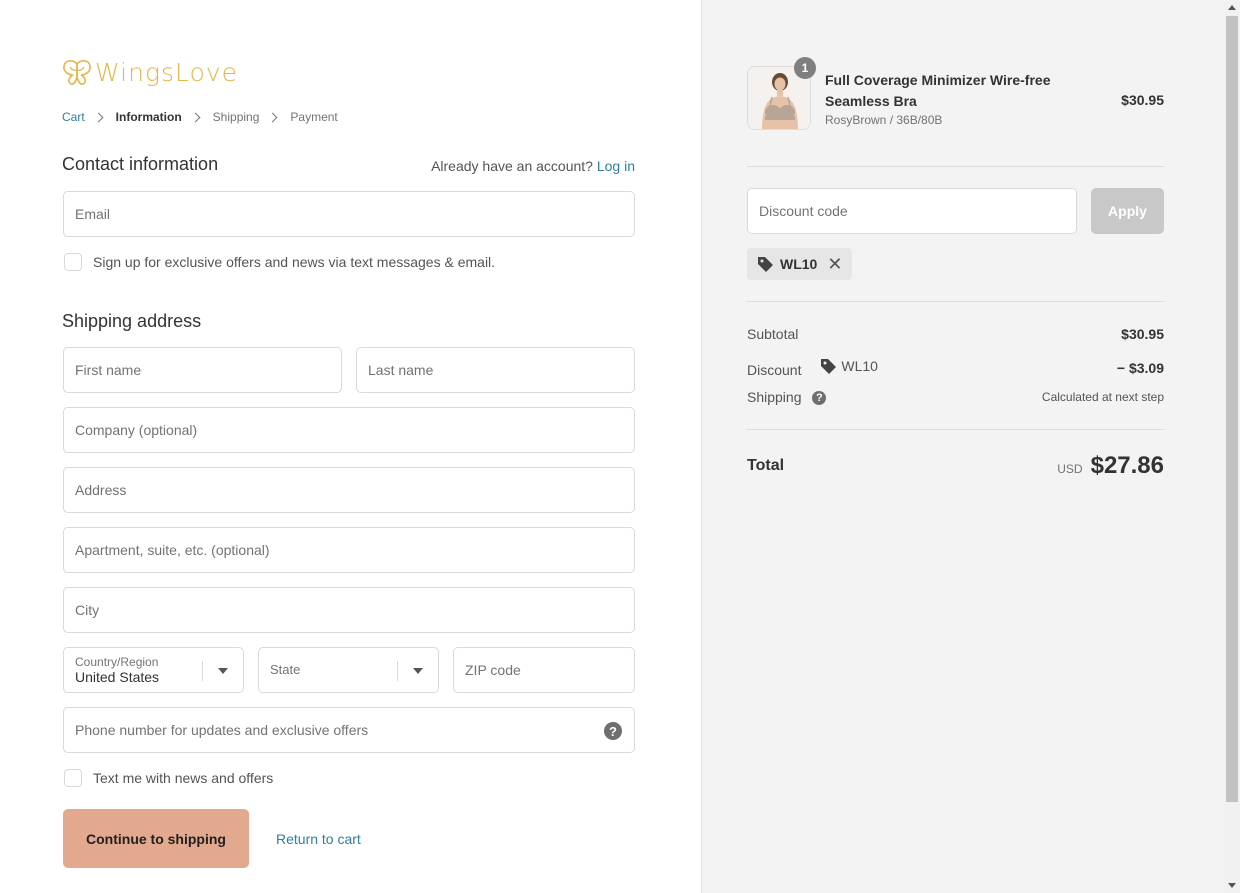  What do you see at coordinates (1142, 100) in the screenshot?
I see `product-price: $30.95` at bounding box center [1142, 100].